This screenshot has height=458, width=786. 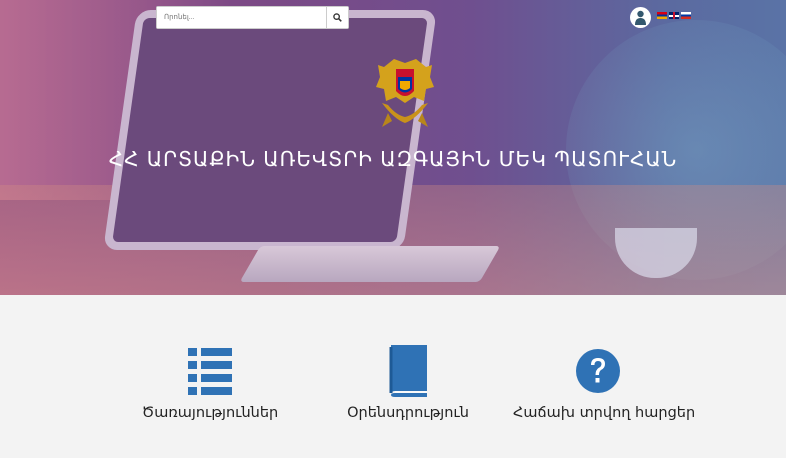 What do you see at coordinates (604, 413) in the screenshot?
I see `feature-faq-label: Հաճախ տրվող հարցեր` at bounding box center [604, 413].